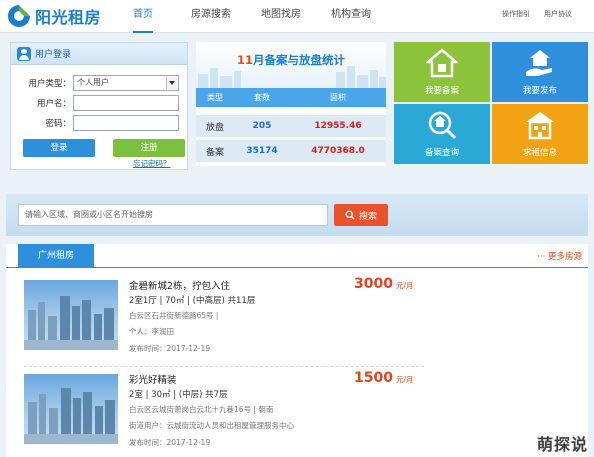 This screenshot has height=457, width=594. Describe the element at coordinates (58, 124) in the screenshot. I see `password-label: 密码：` at that location.